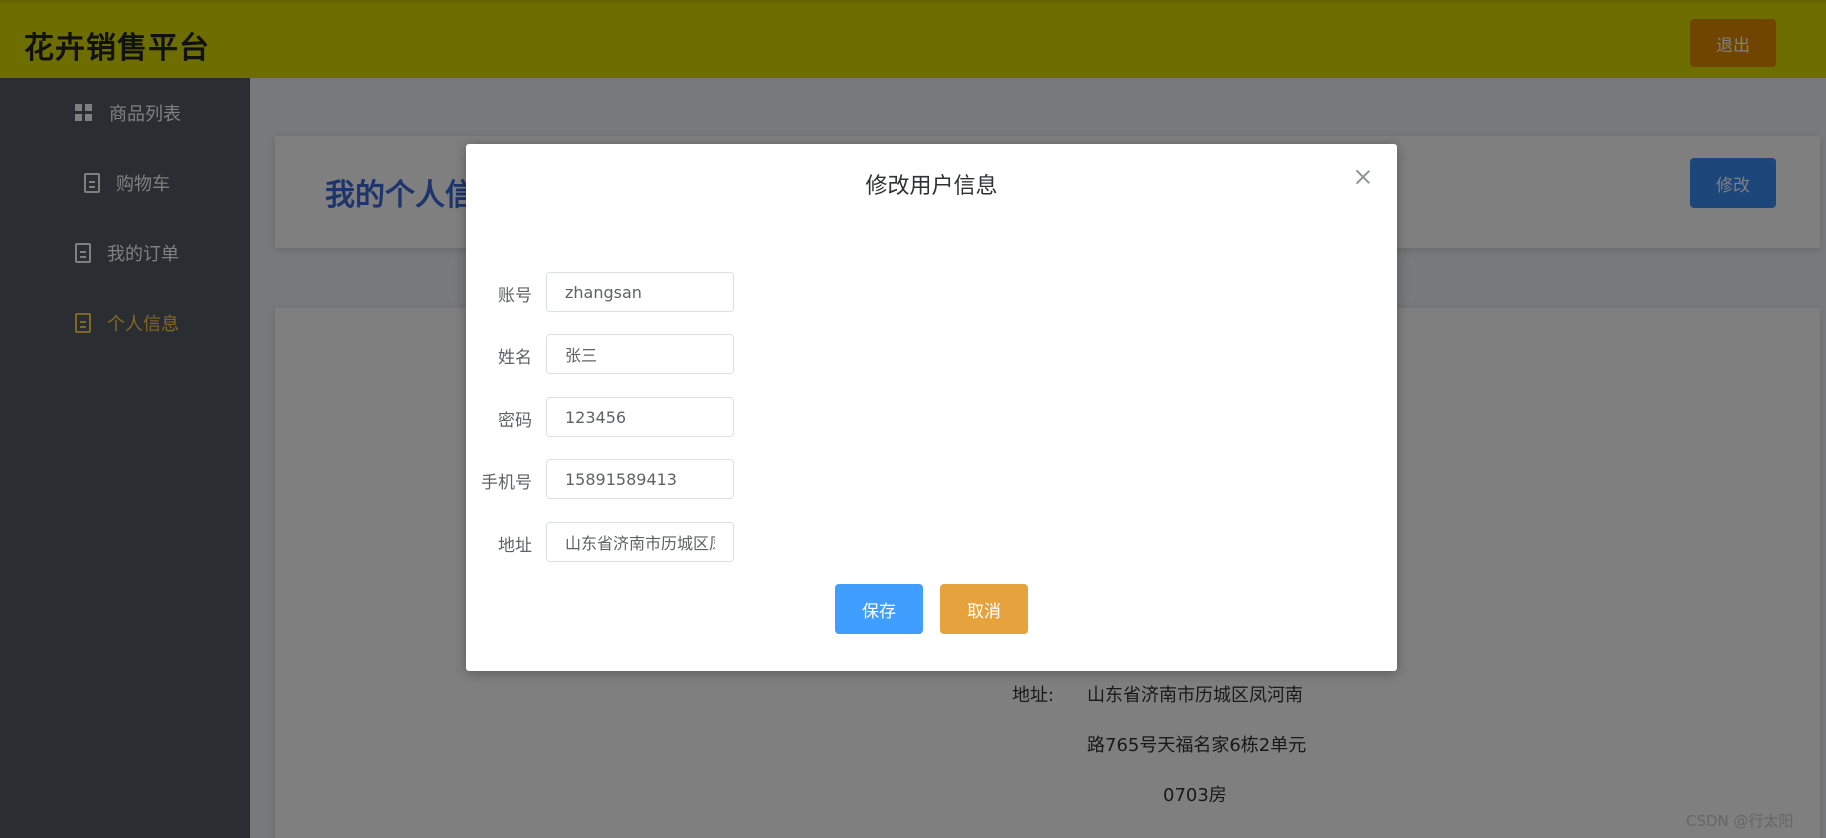  I want to click on password-input, so click(640, 417).